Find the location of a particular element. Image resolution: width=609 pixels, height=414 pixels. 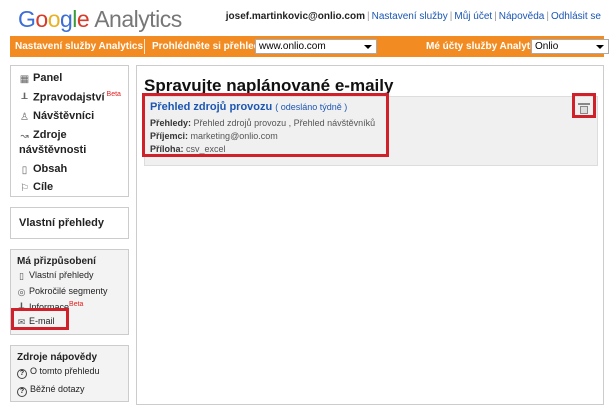

service-settings-link: Nastavení služby is located at coordinates (410, 16).